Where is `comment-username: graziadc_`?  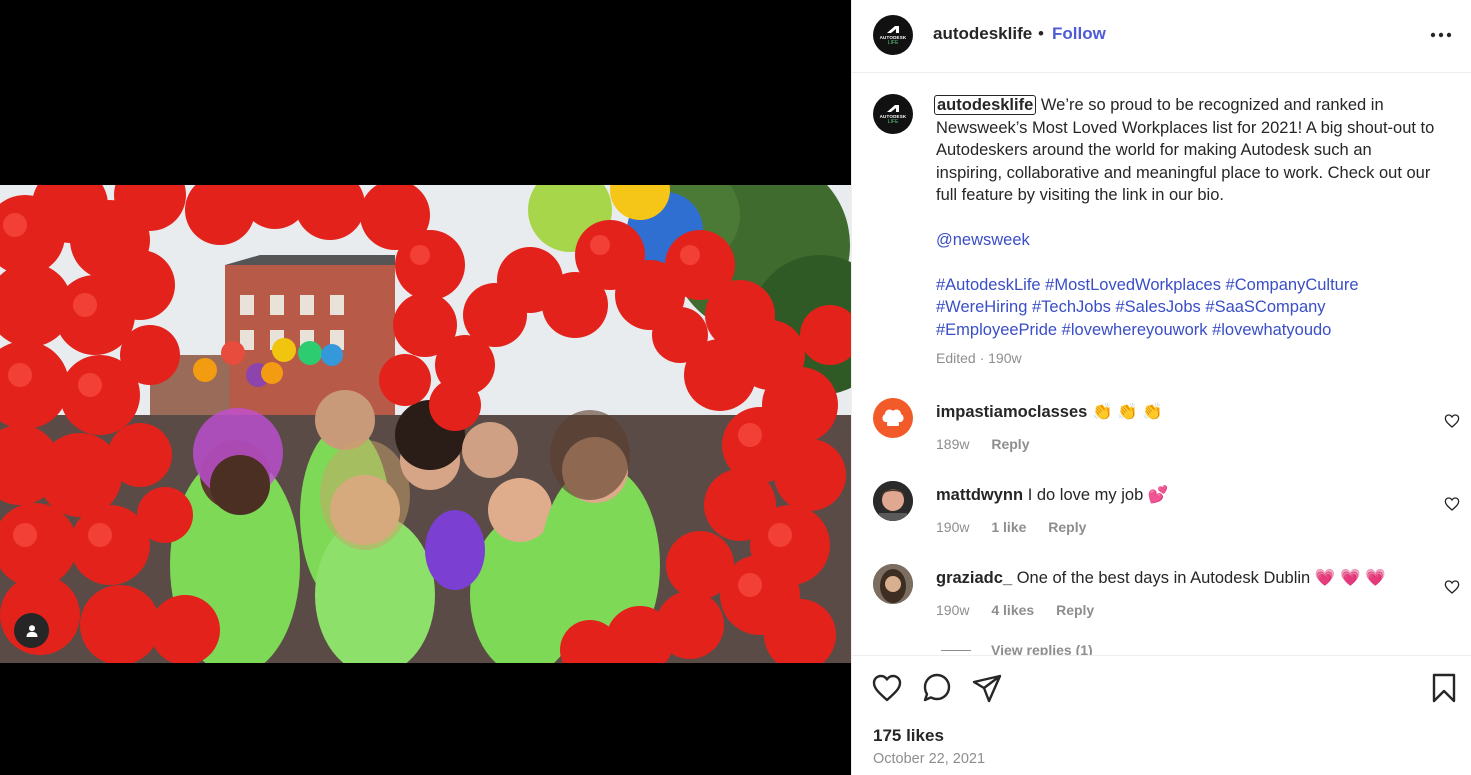 comment-username: graziadc_ is located at coordinates (974, 578).